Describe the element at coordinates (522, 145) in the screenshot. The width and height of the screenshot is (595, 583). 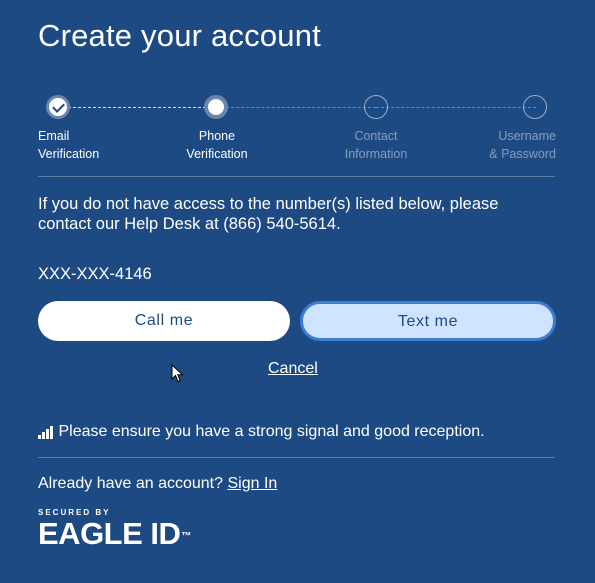
I see `step-label: Username & Password` at that location.